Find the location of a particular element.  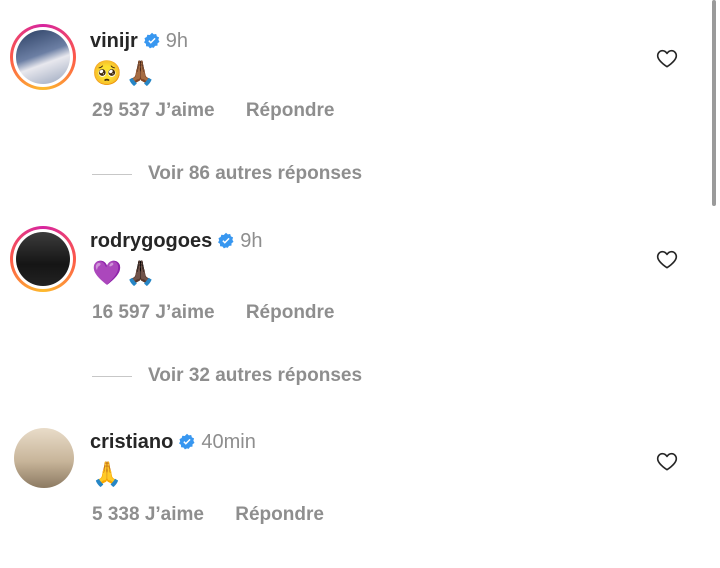

username: cristiano is located at coordinates (131, 442).